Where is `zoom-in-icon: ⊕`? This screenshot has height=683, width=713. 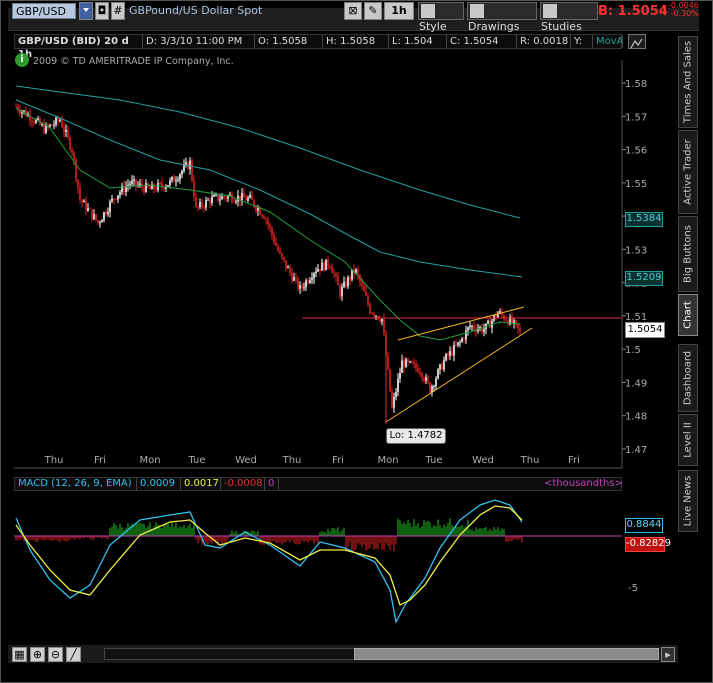
zoom-in-icon: ⊕ is located at coordinates (37, 654).